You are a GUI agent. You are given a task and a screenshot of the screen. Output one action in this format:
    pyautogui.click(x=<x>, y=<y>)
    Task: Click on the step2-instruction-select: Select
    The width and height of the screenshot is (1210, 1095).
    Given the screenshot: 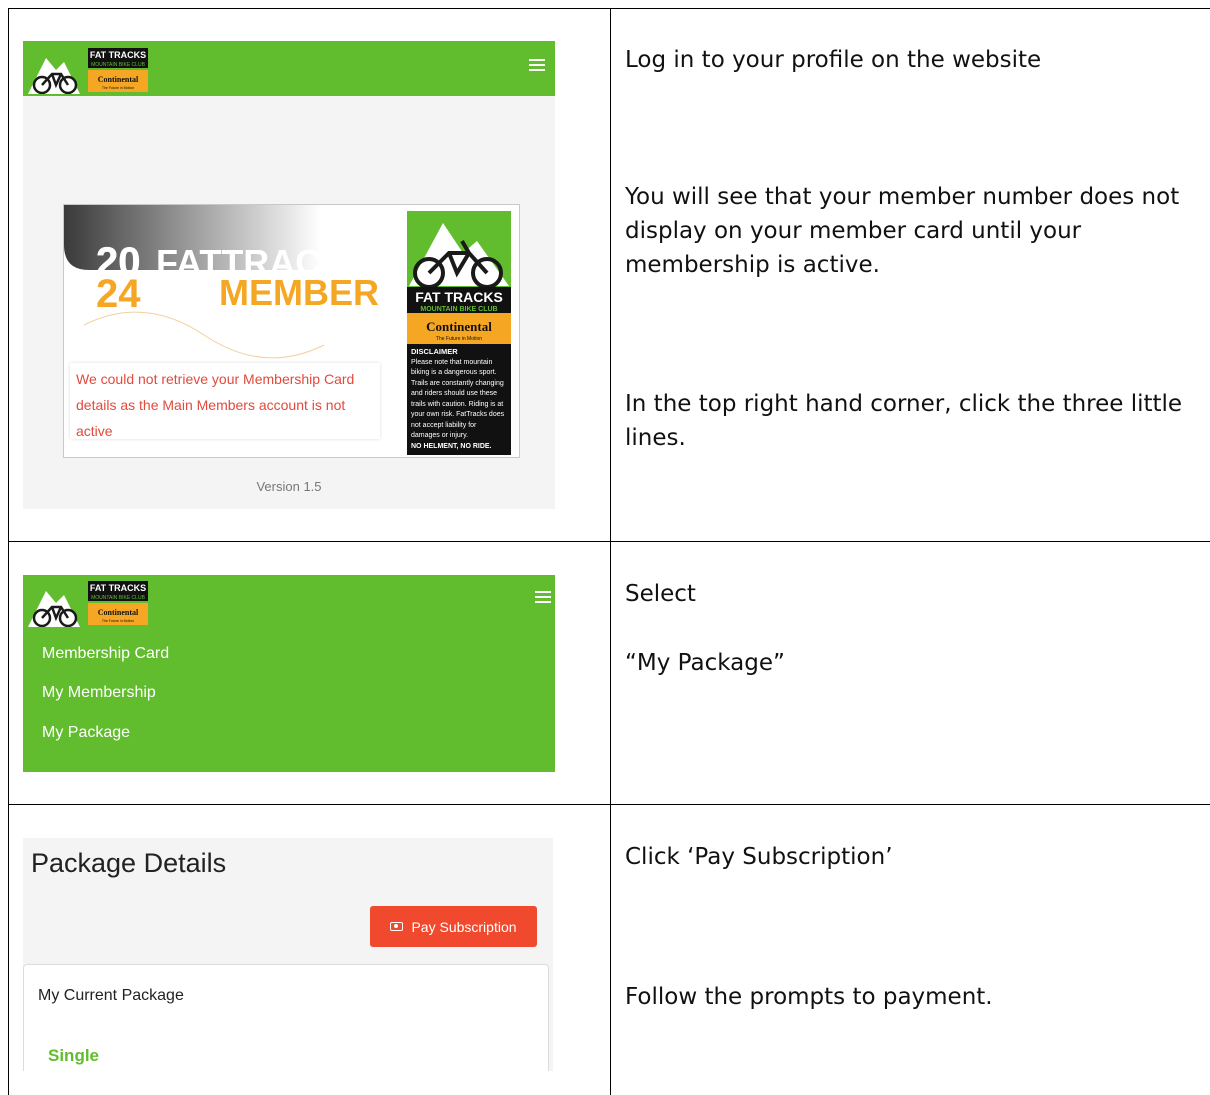 What is the action you would take?
    pyautogui.click(x=660, y=594)
    